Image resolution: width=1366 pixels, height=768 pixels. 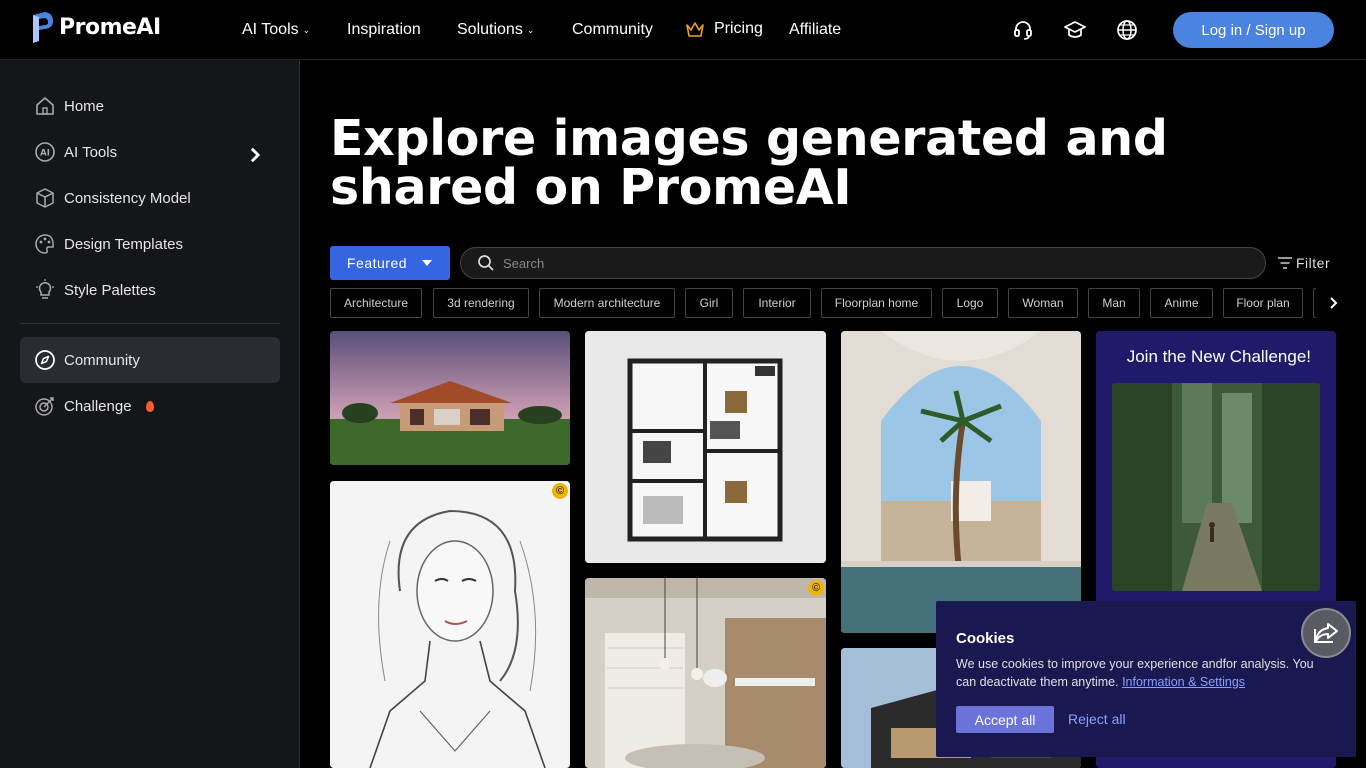 I want to click on tag-chip: Anime, so click(x=1181, y=303).